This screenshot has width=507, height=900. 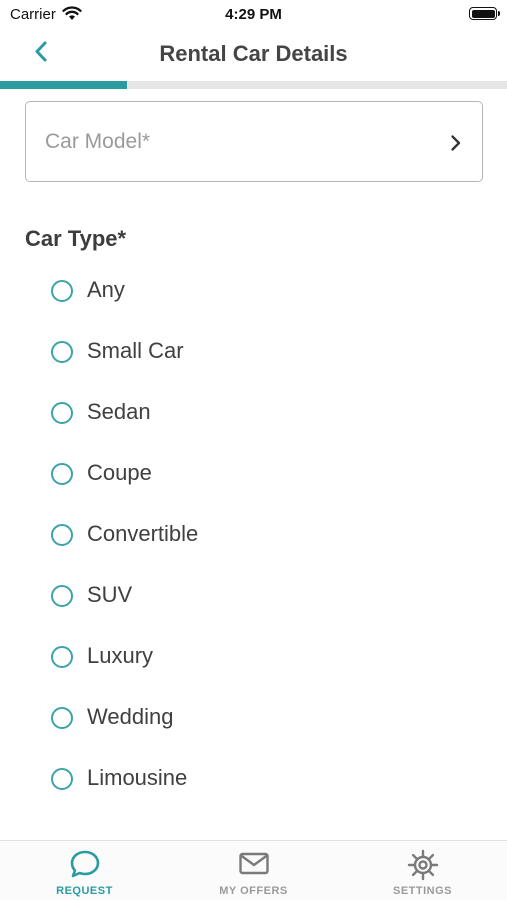 What do you see at coordinates (248, 597) in the screenshot?
I see `radio-option-suv: SUV` at bounding box center [248, 597].